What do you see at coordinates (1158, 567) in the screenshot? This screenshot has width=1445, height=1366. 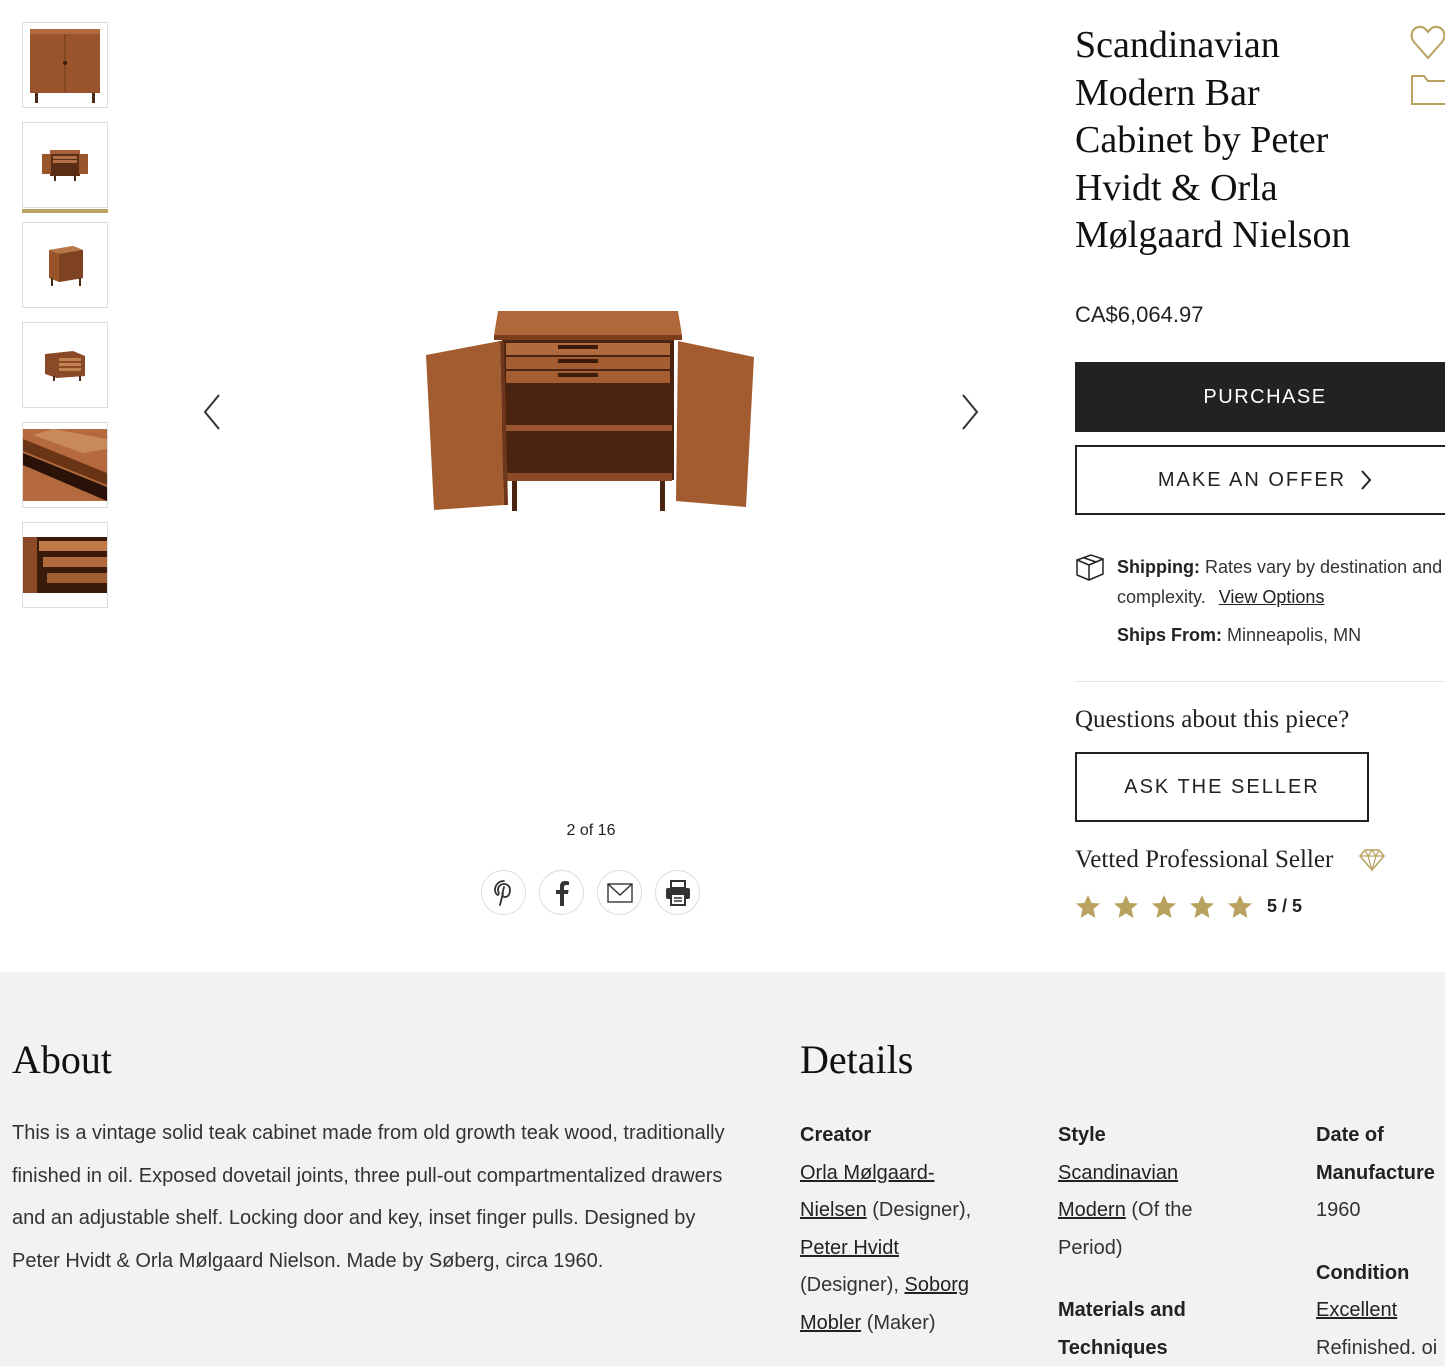 I see `shipping-label: Shipping:` at bounding box center [1158, 567].